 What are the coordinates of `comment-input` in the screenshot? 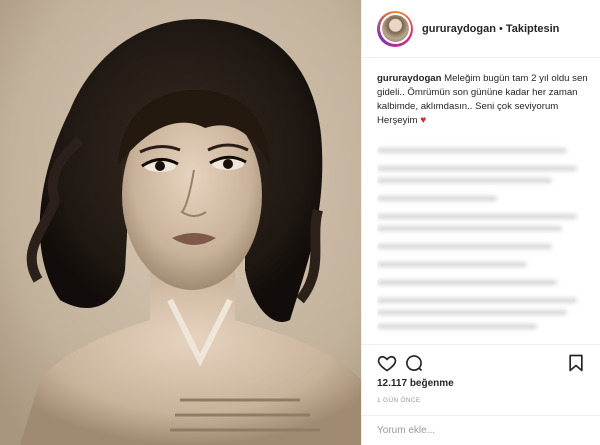 It's located at (477, 430).